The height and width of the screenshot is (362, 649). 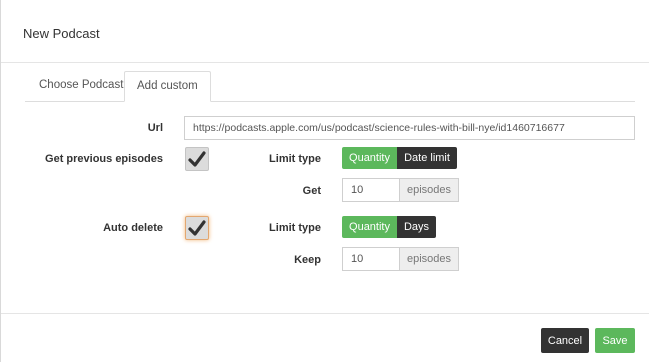 I want to click on tab-add-custom: Add custom, so click(x=167, y=86).